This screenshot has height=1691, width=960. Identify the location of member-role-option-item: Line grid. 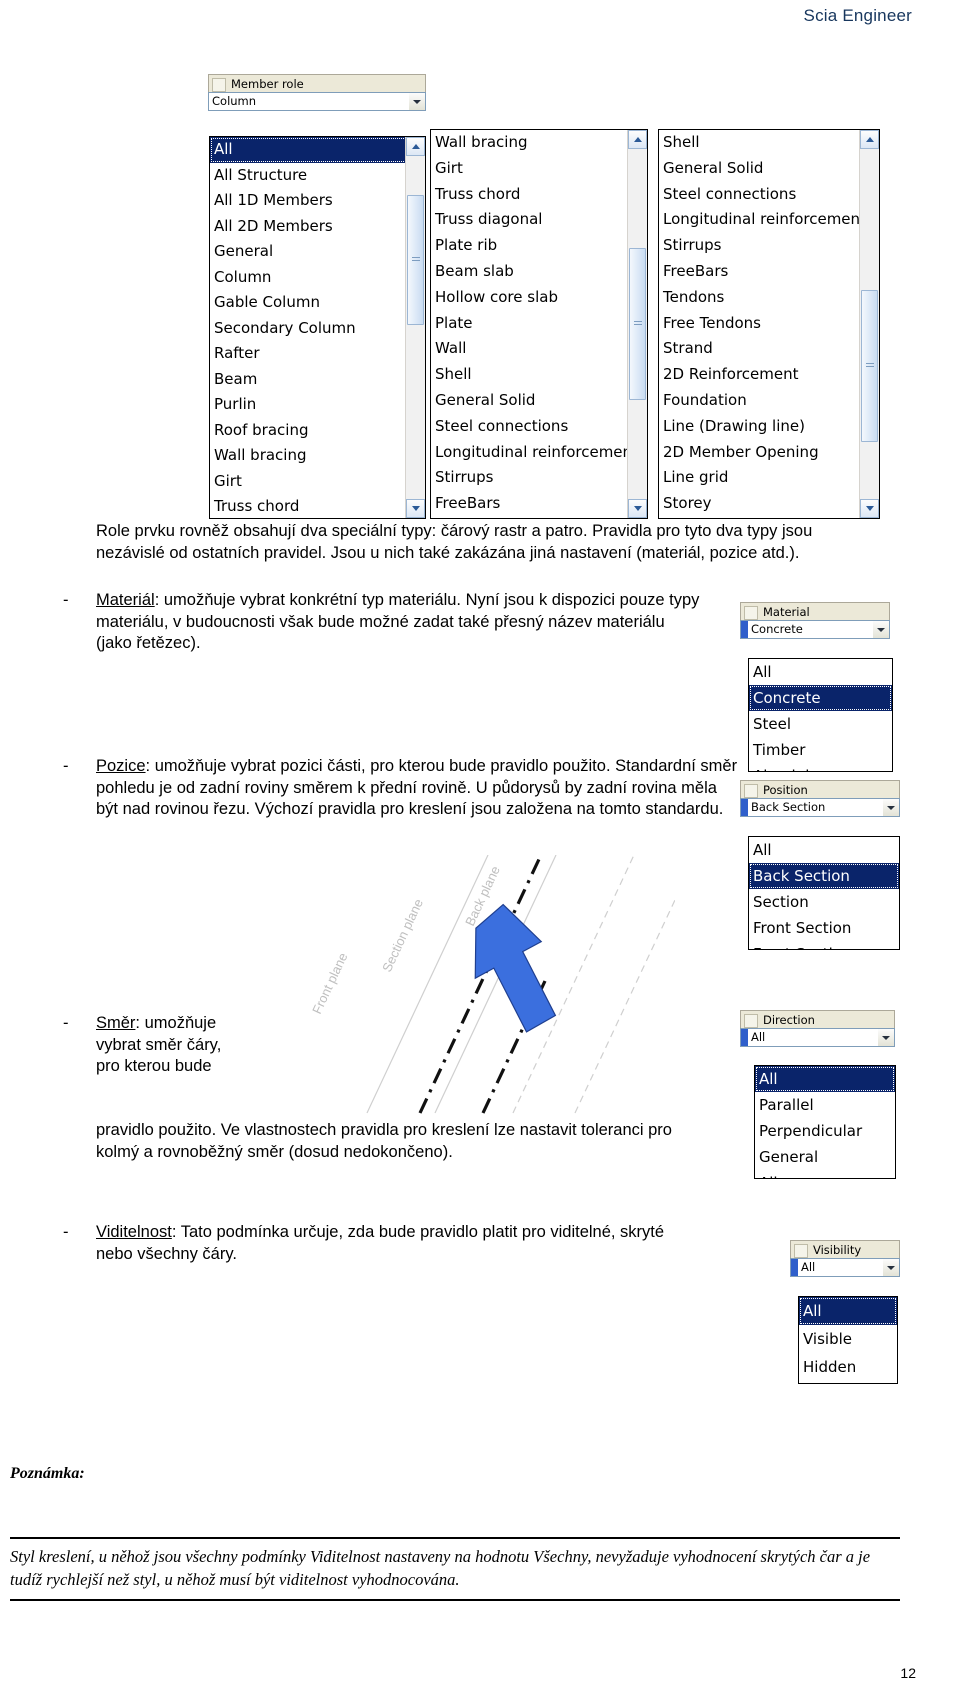
(769, 478).